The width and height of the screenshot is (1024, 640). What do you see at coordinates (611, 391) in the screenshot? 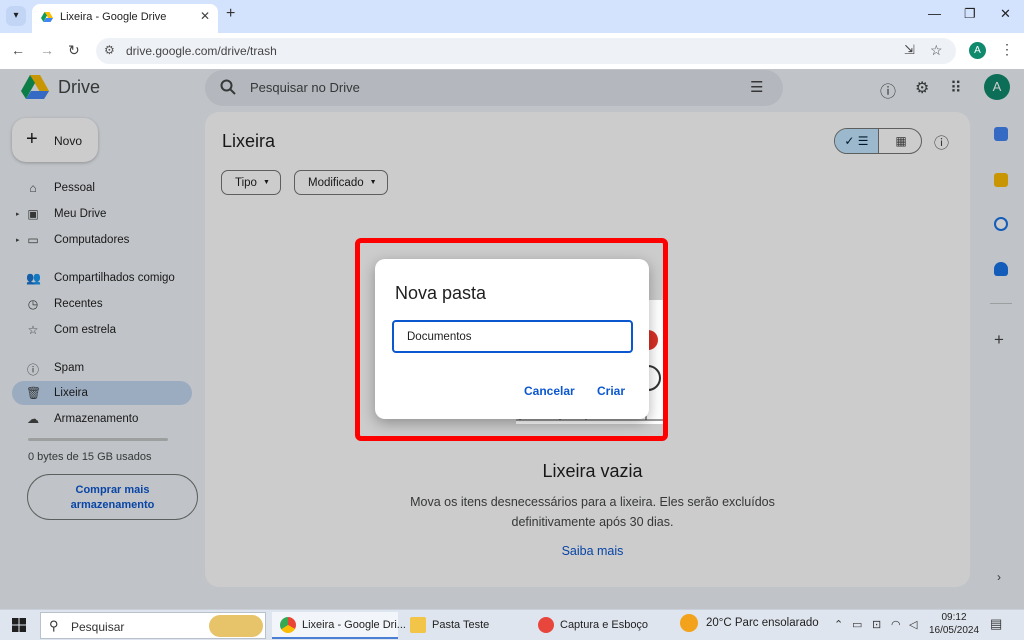
I see `create-button: Criar` at bounding box center [611, 391].